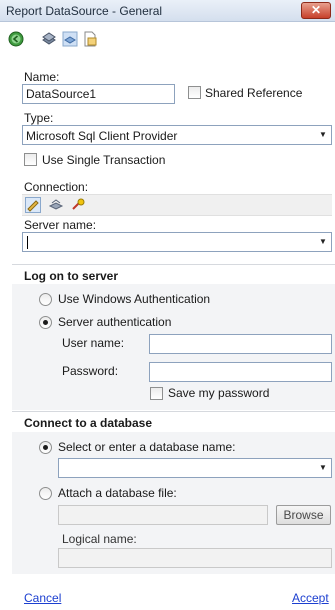  What do you see at coordinates (90, 371) in the screenshot?
I see `password-label: Password:` at bounding box center [90, 371].